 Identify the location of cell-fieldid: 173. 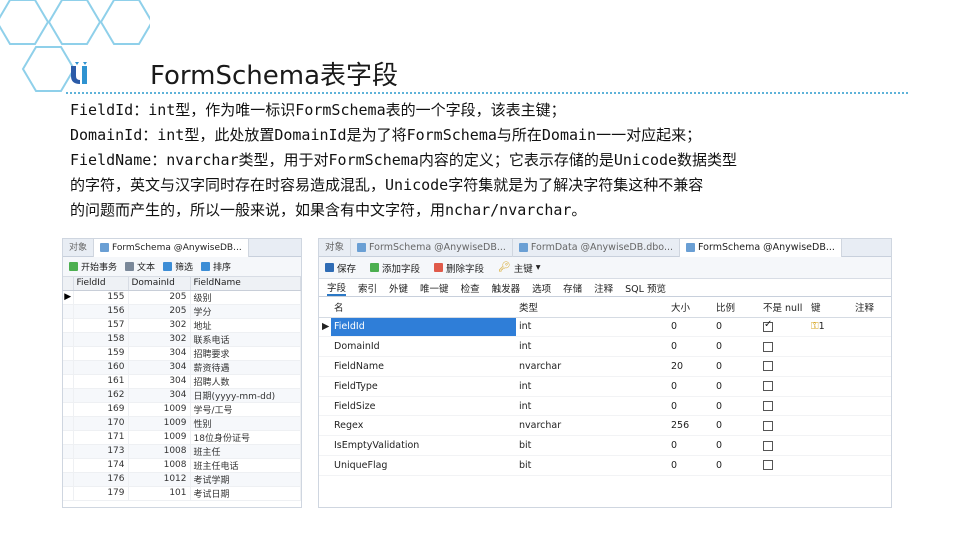
(101, 451).